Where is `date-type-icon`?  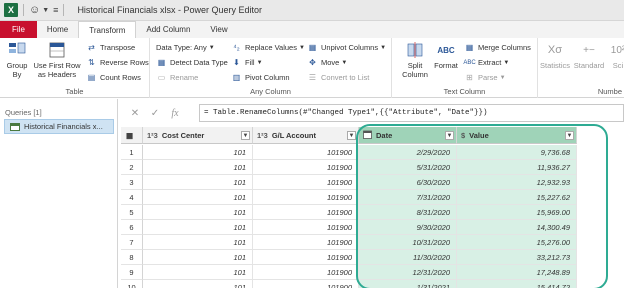
date-type-icon is located at coordinates (367, 135).